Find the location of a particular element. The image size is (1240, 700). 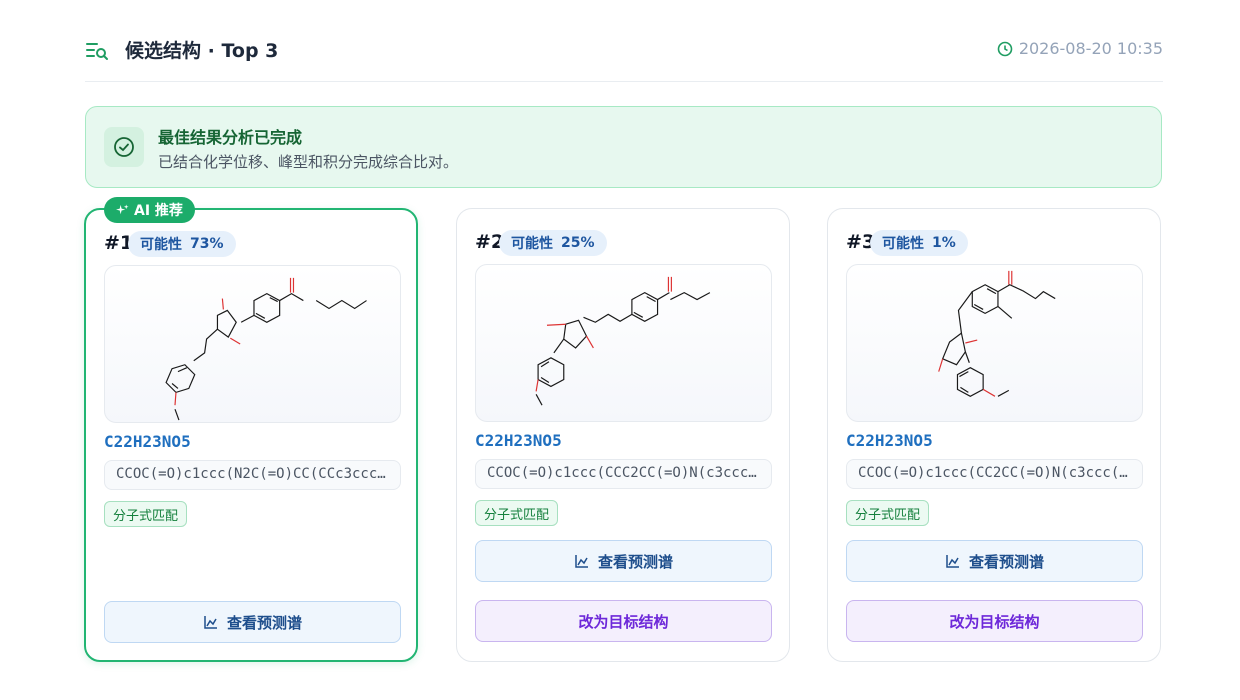

probability-value: 1% is located at coordinates (944, 243).